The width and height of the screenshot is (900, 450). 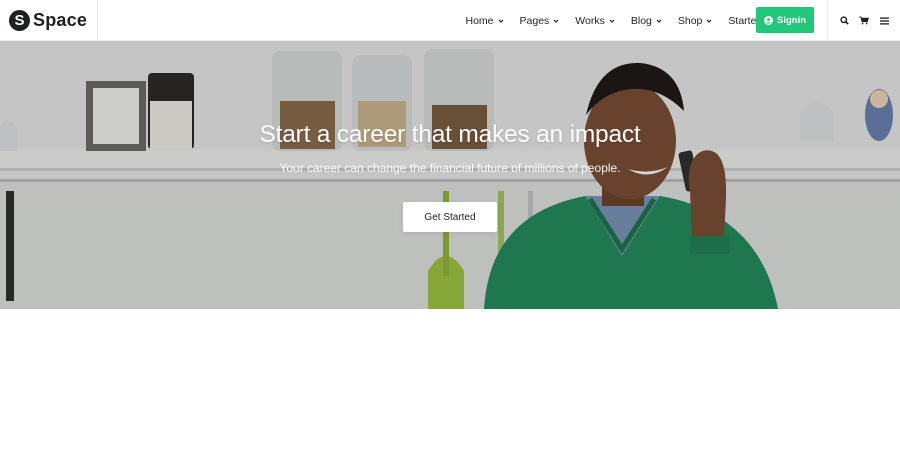 I want to click on menu-icon, so click(x=884, y=20).